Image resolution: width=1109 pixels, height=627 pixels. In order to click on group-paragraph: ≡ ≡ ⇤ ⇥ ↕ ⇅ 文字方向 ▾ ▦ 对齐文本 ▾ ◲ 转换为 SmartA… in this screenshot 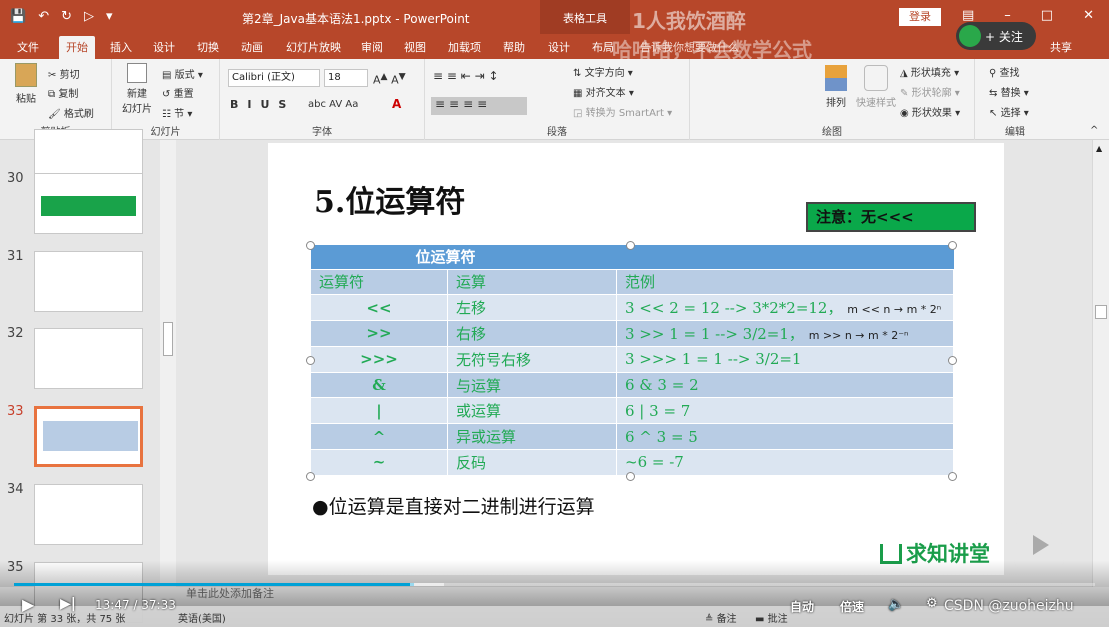, I will do `click(557, 99)`.